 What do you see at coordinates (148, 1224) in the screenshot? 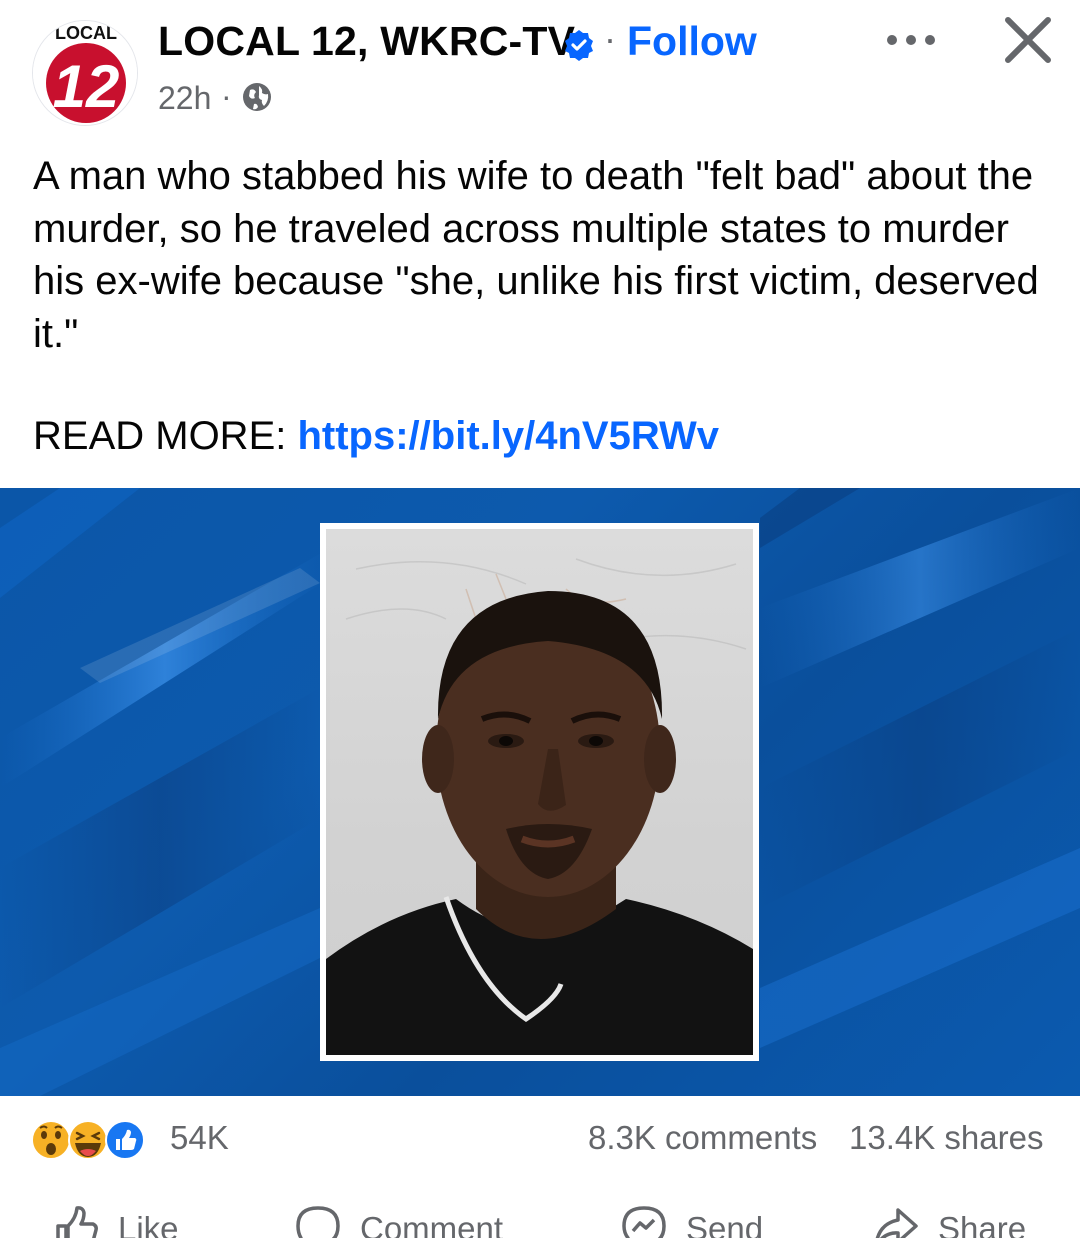
I see `like-label: Like` at bounding box center [148, 1224].